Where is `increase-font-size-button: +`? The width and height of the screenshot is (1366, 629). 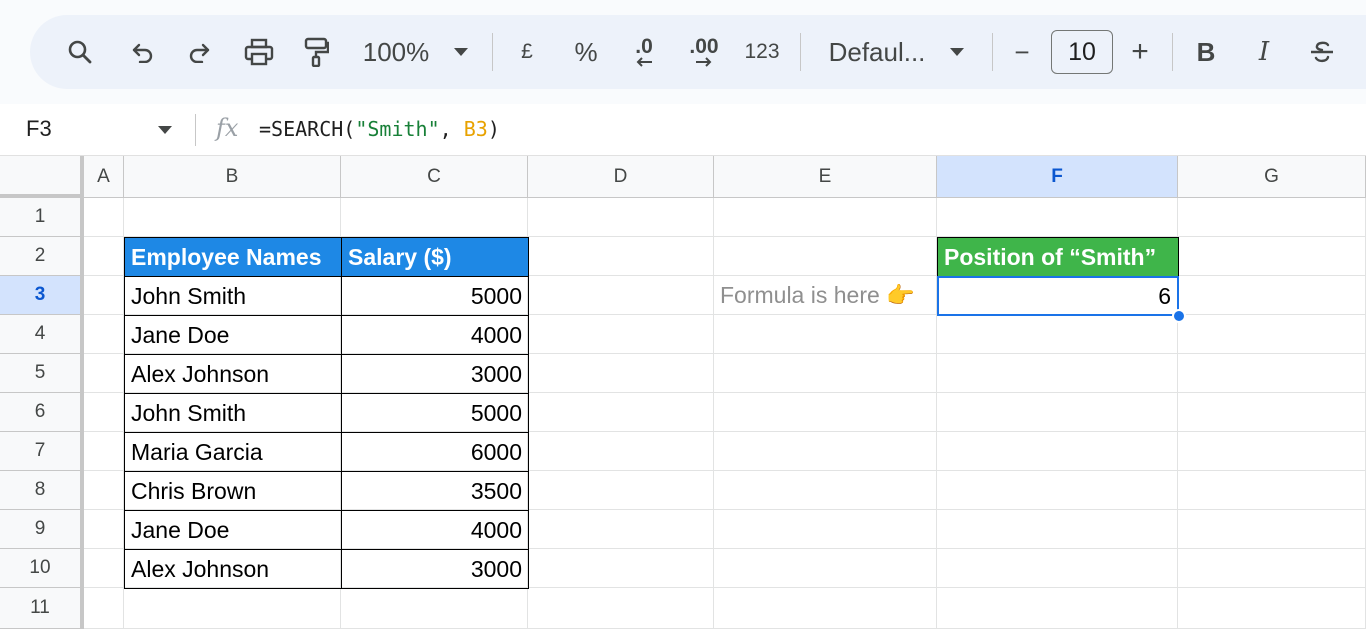 increase-font-size-button: + is located at coordinates (1140, 52).